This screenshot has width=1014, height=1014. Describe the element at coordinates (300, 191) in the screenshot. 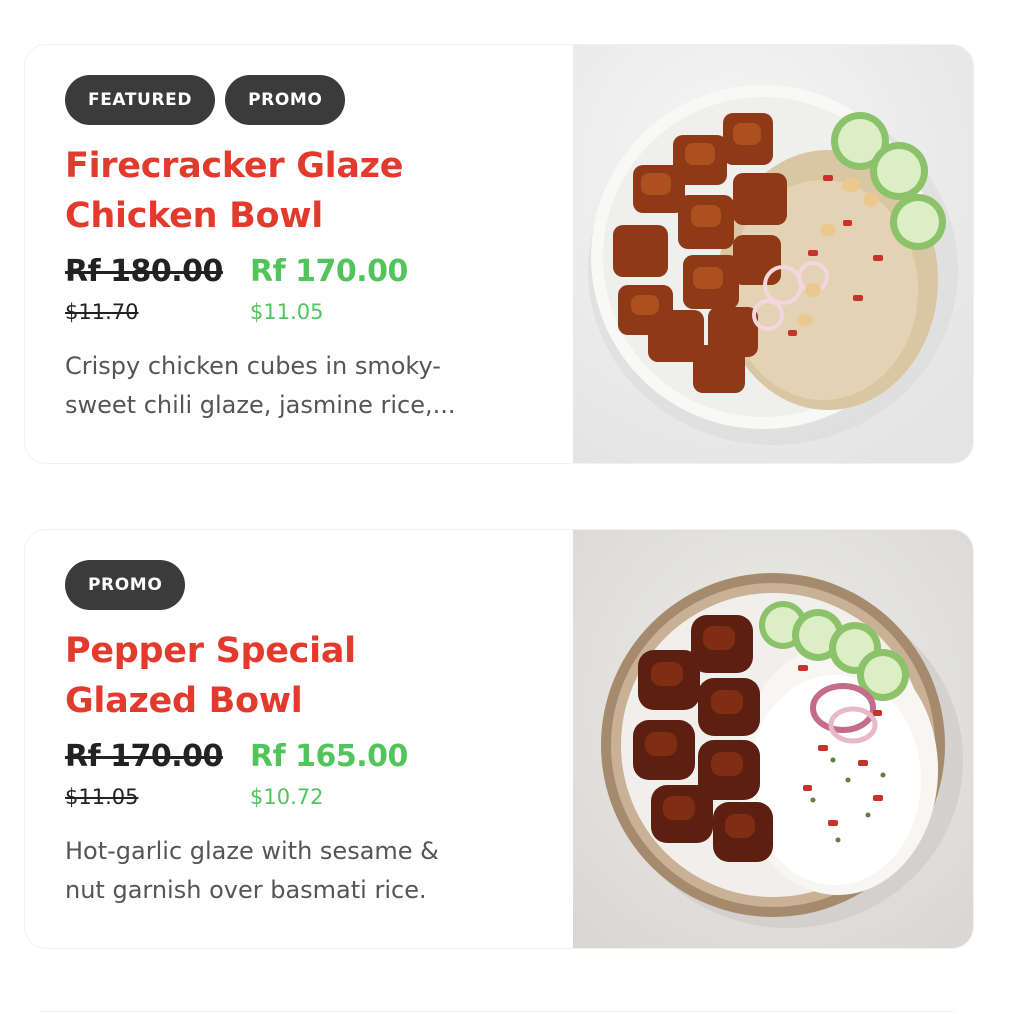

I see `item-title: Firecracker Glaze Chicken Bowl` at that location.